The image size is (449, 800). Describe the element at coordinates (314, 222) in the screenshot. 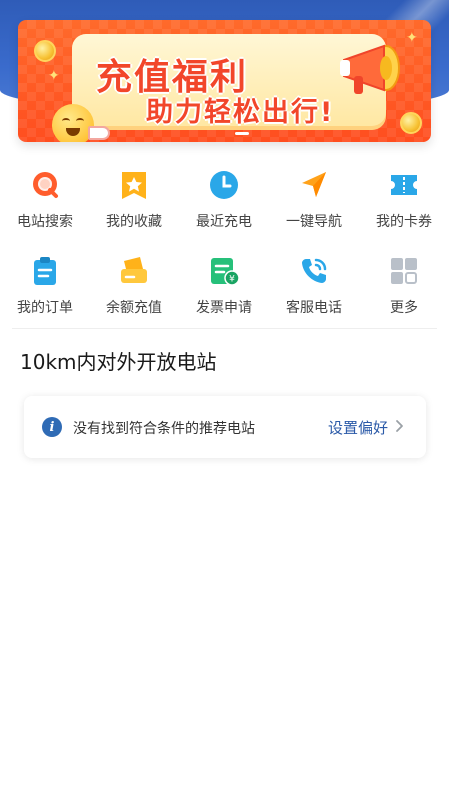

I see `menu-item-label: 一键导航` at that location.